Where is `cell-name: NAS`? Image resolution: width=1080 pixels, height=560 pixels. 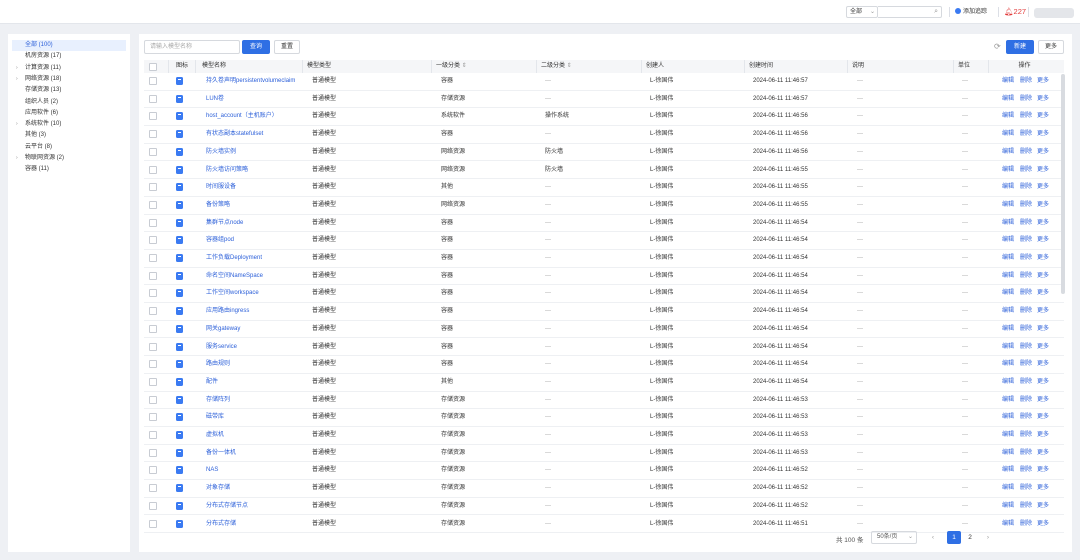 cell-name: NAS is located at coordinates (212, 470).